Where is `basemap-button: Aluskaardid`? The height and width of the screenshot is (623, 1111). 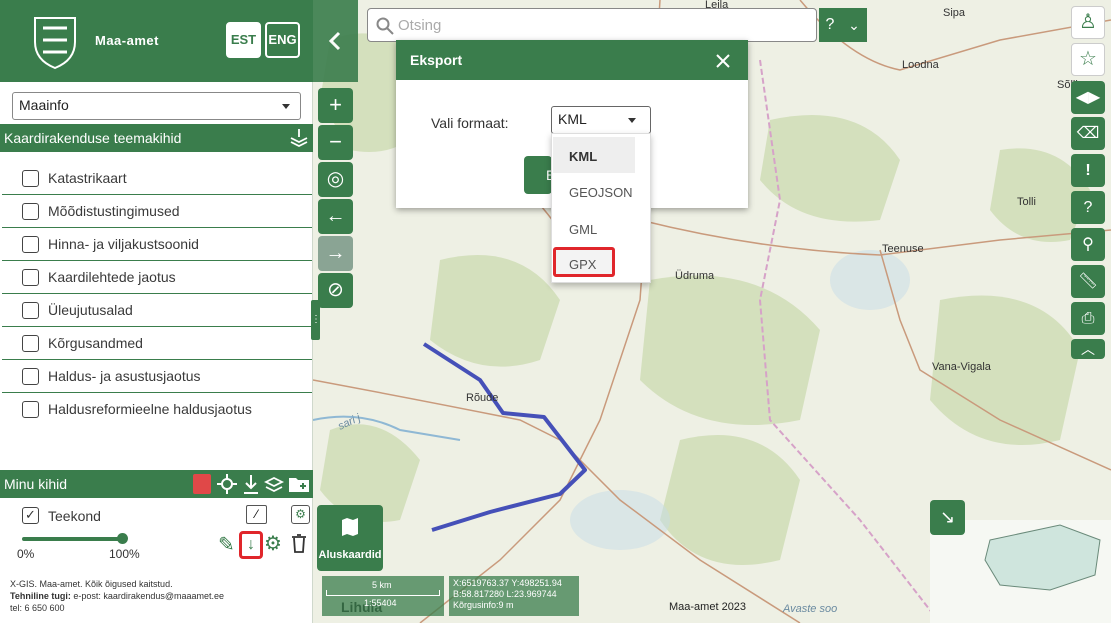
basemap-button: Aluskaardid is located at coordinates (350, 538).